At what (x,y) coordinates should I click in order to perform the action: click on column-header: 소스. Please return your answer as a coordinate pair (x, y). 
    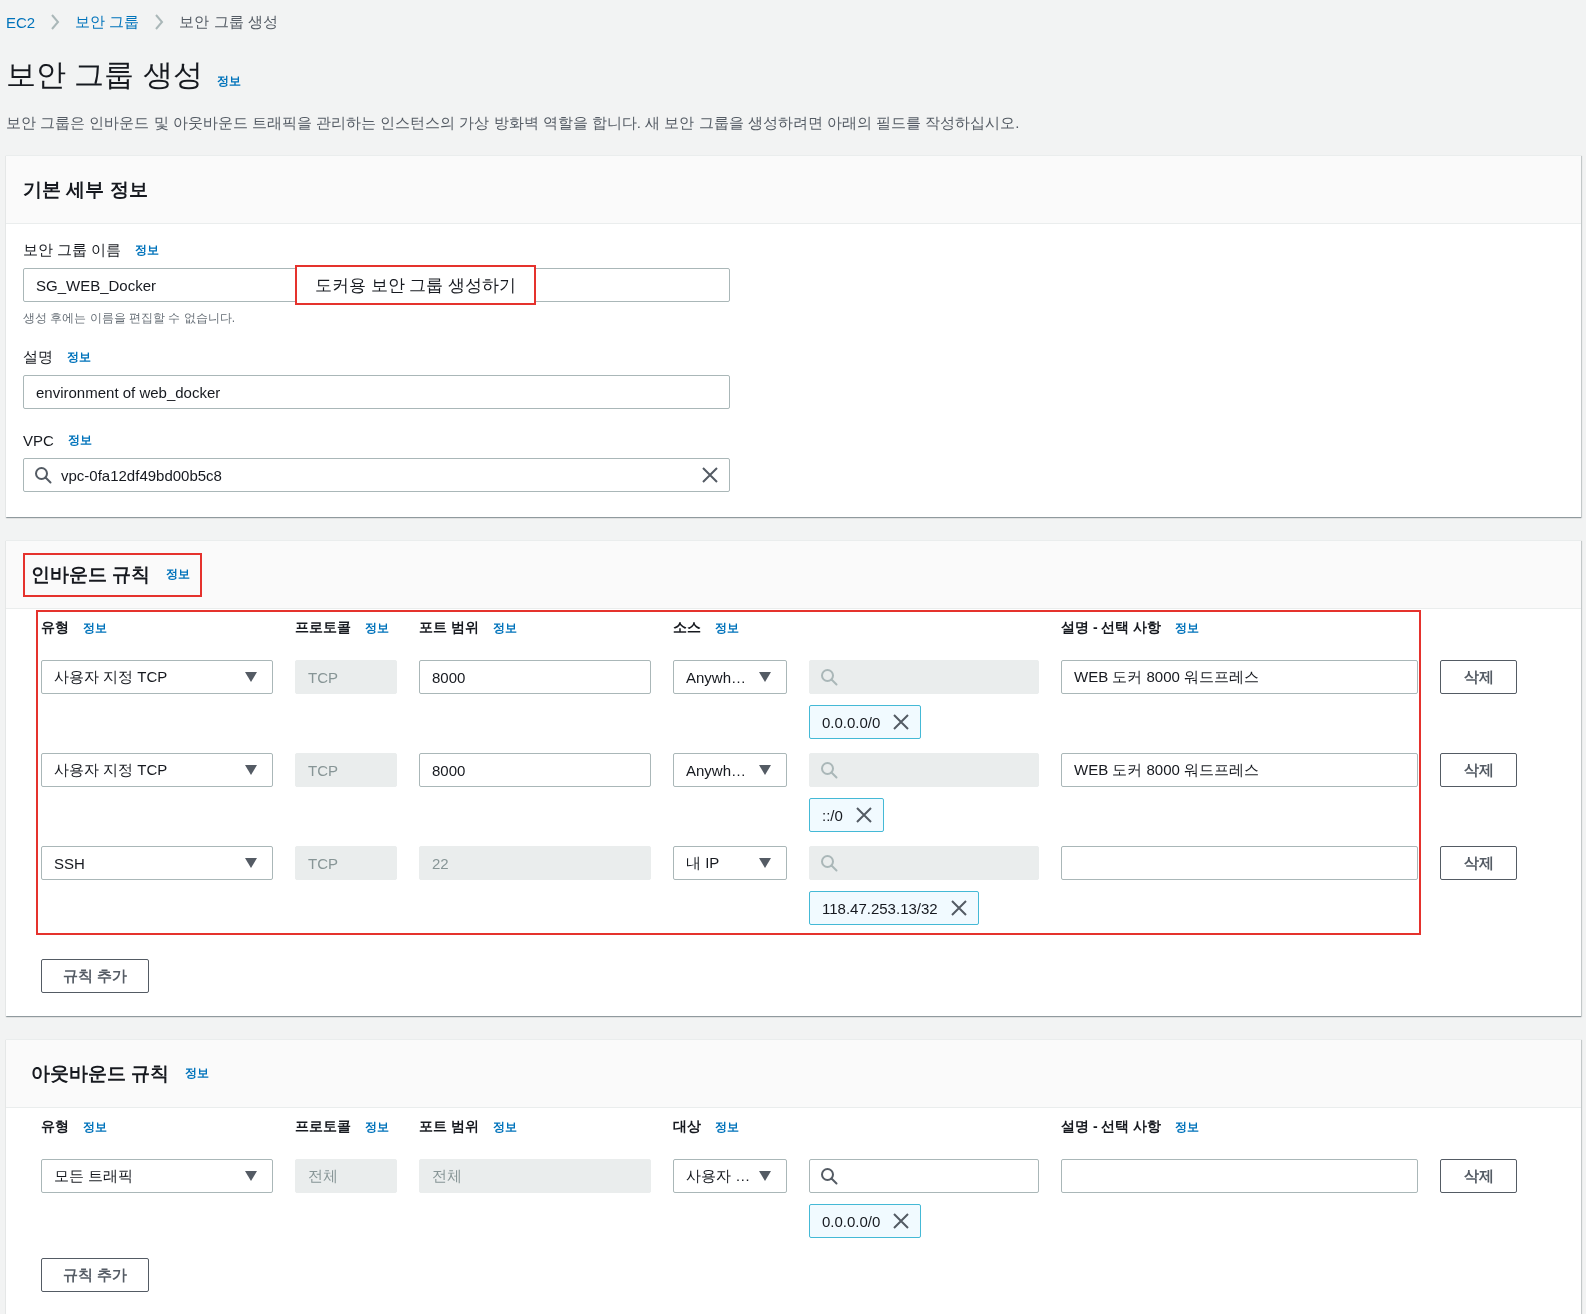
    Looking at the image, I should click on (687, 628).